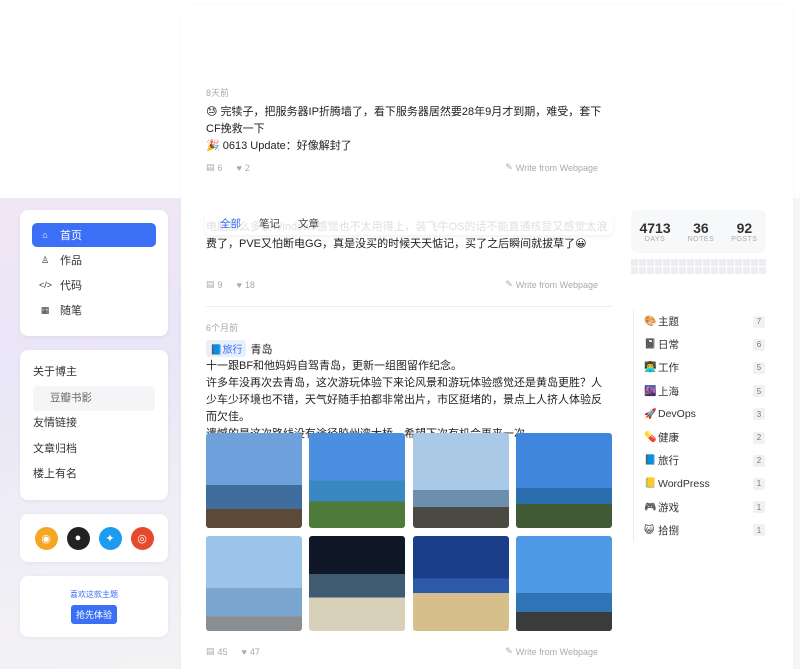 The height and width of the screenshot is (669, 800). I want to click on nav-item-label: 作品, so click(71, 261).